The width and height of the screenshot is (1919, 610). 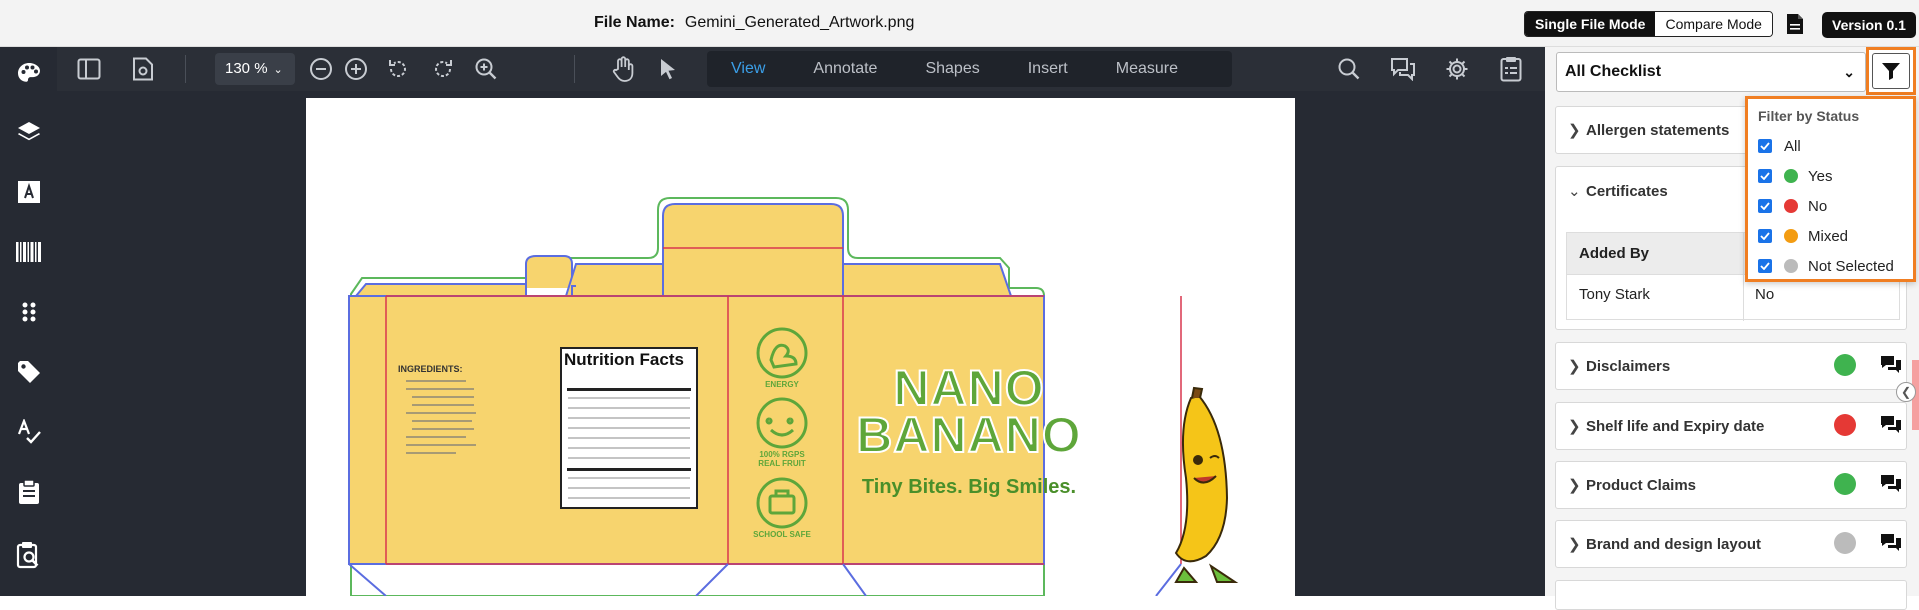 What do you see at coordinates (1731, 595) in the screenshot?
I see `section-next` at bounding box center [1731, 595].